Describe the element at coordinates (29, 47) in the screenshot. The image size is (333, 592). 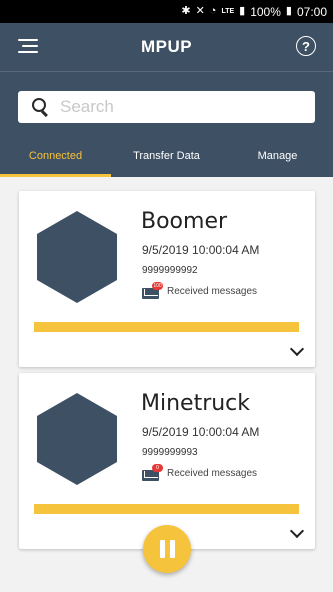
I see `menu-icon` at that location.